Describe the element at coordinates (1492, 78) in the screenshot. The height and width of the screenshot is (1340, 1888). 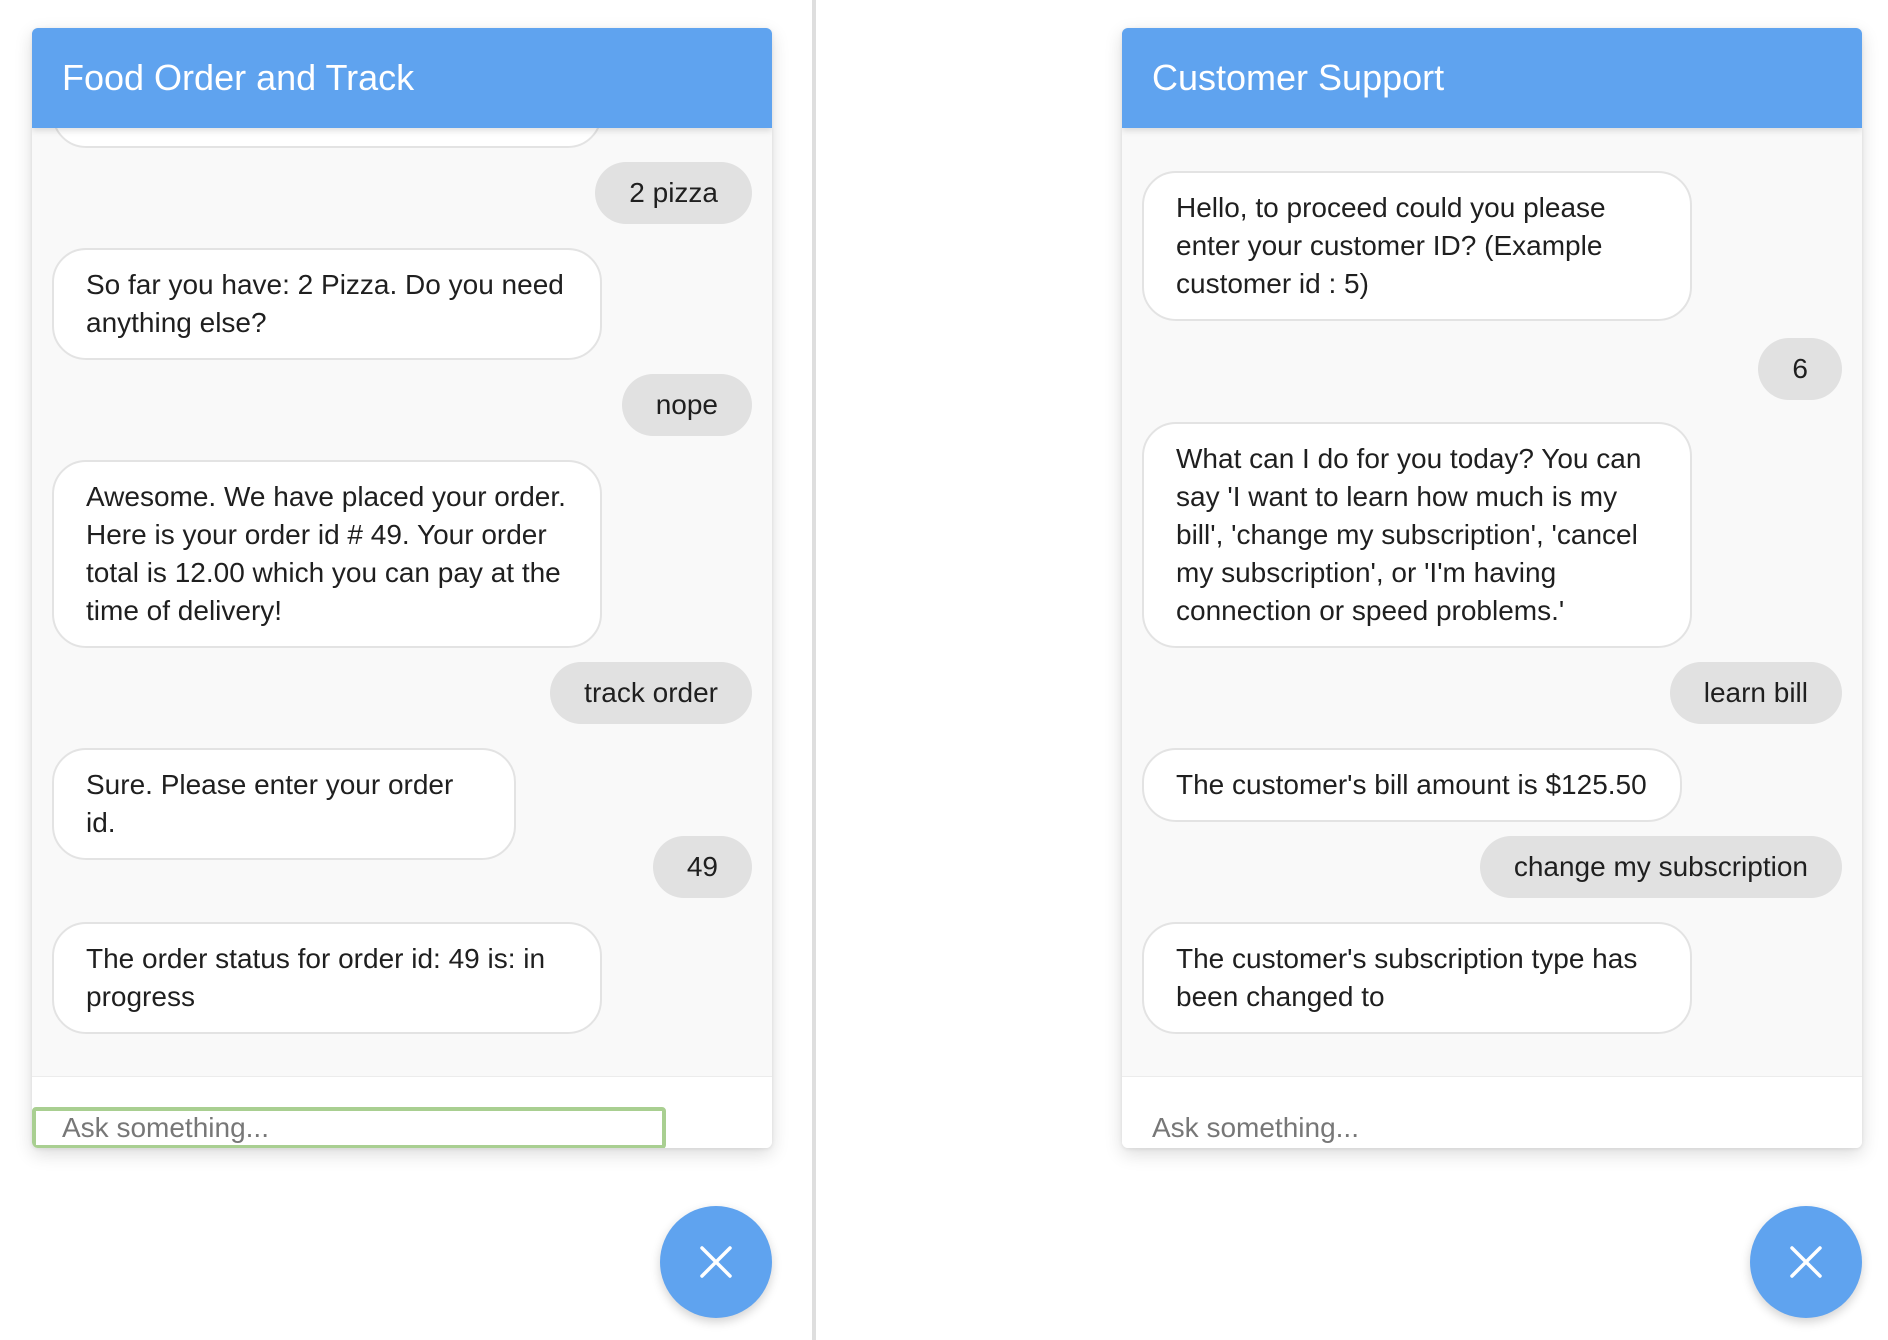
I see `chat-title: Customer Support` at that location.